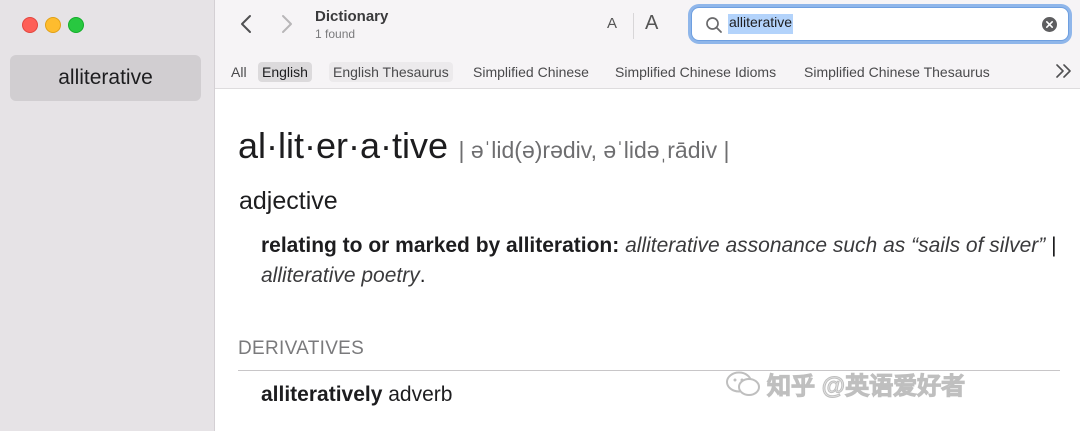 The width and height of the screenshot is (1080, 431). Describe the element at coordinates (420, 394) in the screenshot. I see `derivative-pos: adverb` at that location.